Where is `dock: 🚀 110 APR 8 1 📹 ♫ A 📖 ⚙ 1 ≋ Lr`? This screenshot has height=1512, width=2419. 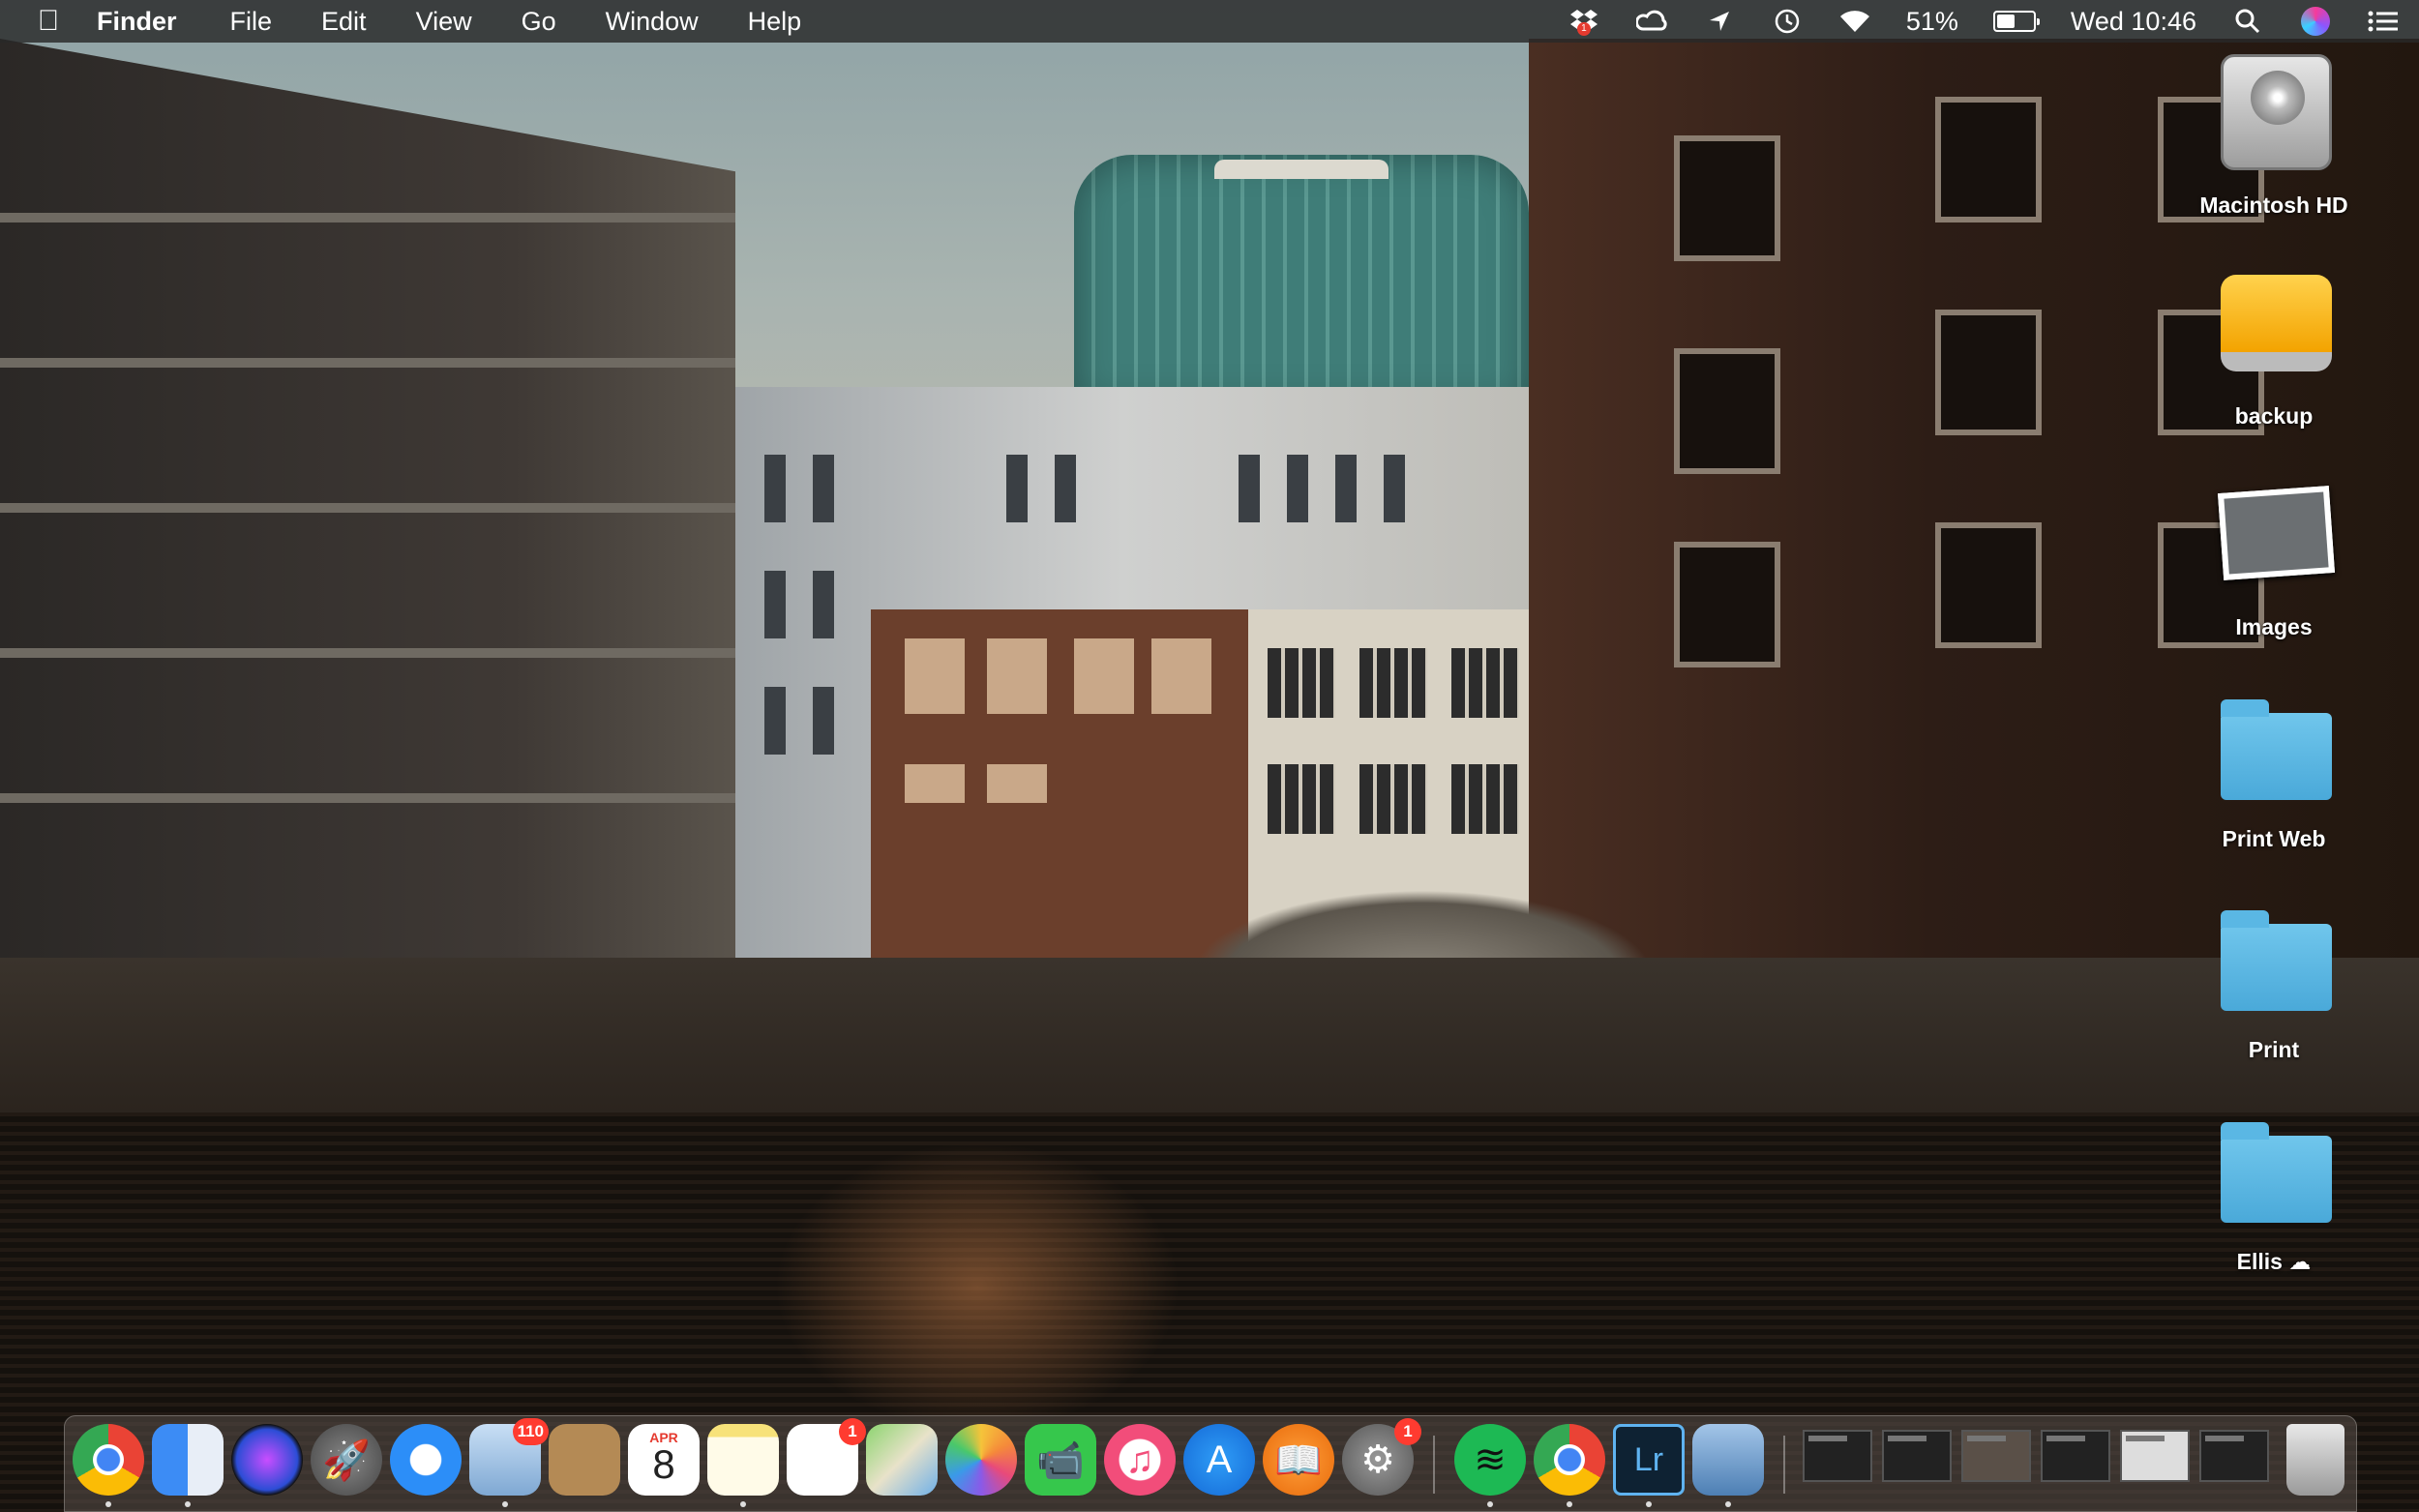 dock: 🚀 110 APR 8 1 📹 ♫ A 📖 ⚙ 1 ≋ Lr is located at coordinates (1211, 1464).